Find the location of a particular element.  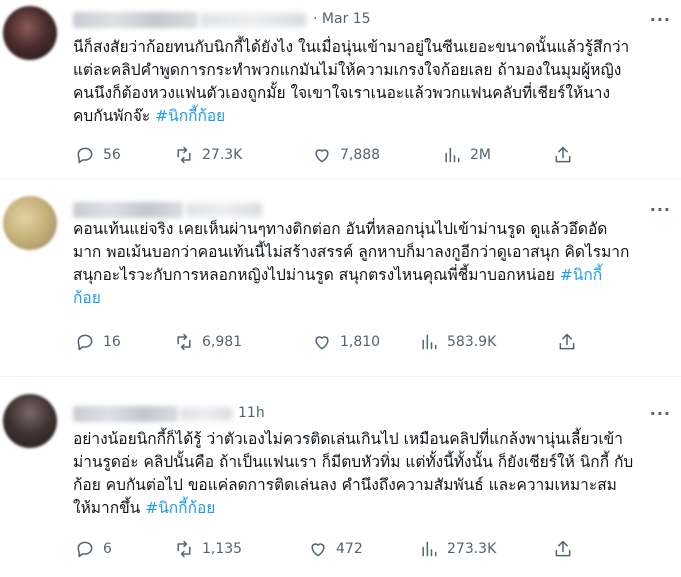

reply-count: 56 is located at coordinates (112, 155).